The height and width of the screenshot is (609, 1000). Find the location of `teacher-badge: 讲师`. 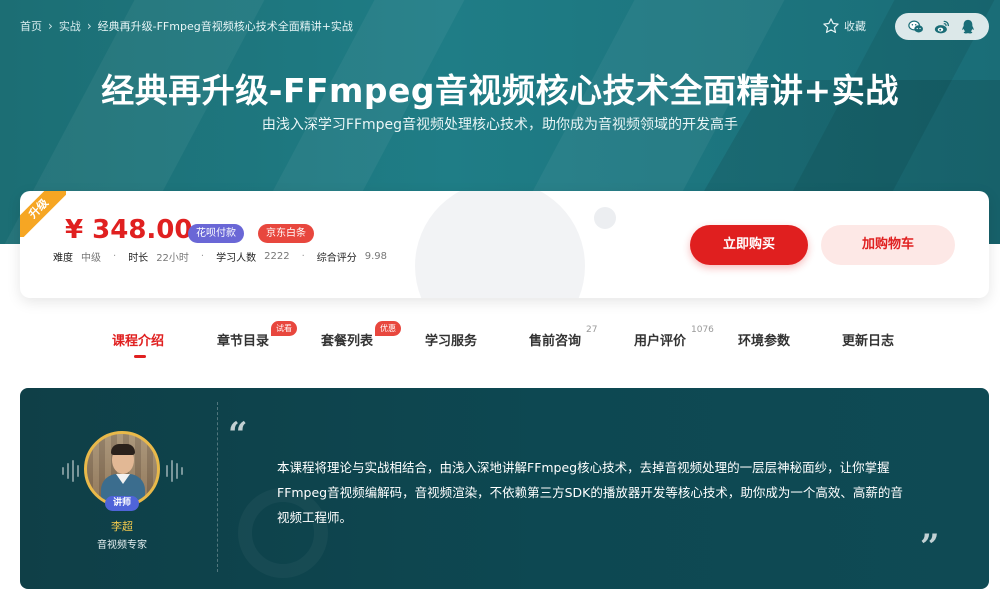

teacher-badge: 讲师 is located at coordinates (122, 503).